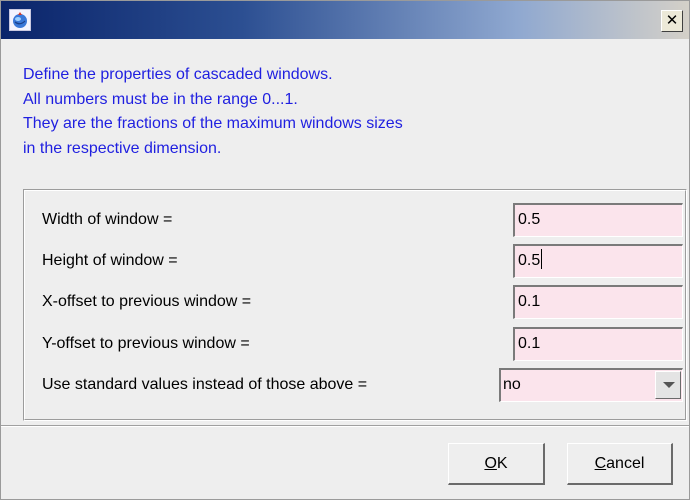 This screenshot has height=500, width=690. What do you see at coordinates (600, 463) in the screenshot?
I see `cancel-mnemonic: C` at bounding box center [600, 463].